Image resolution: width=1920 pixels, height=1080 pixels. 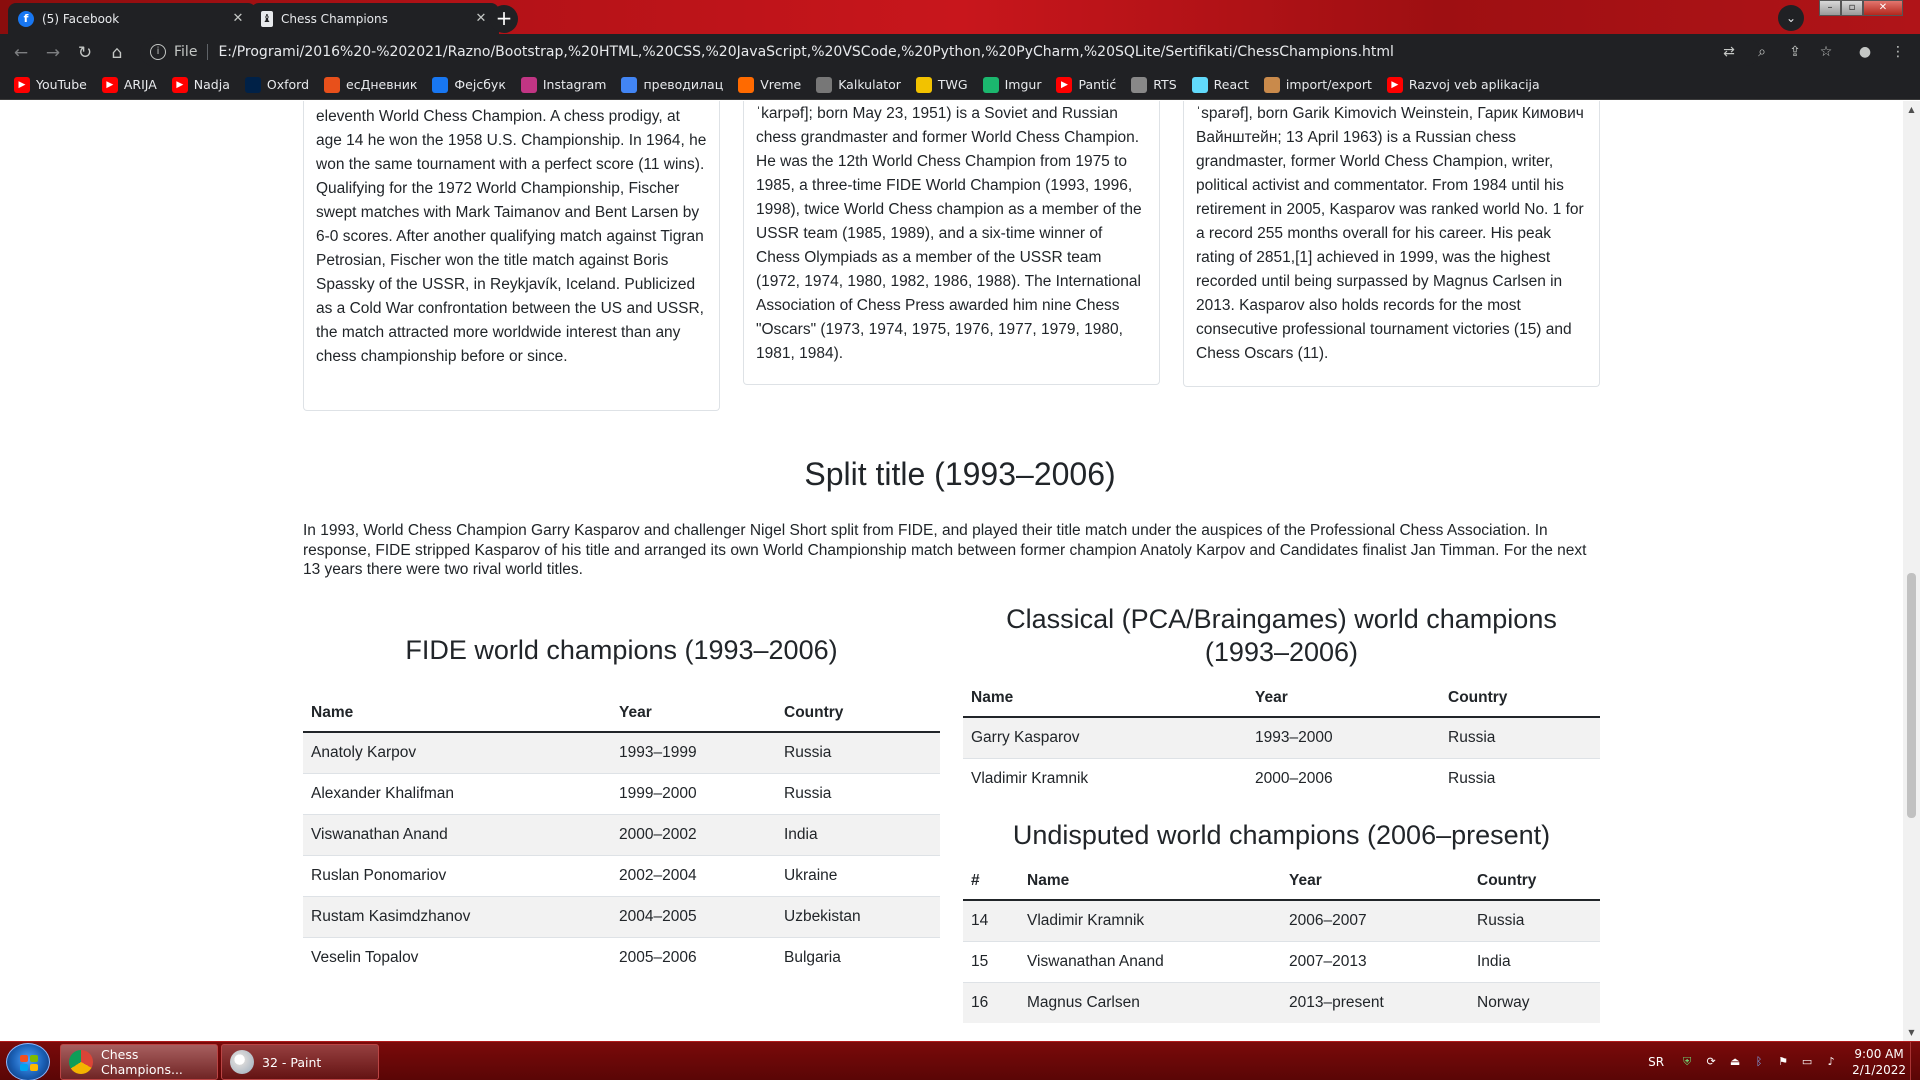 What do you see at coordinates (1865, 52) in the screenshot?
I see `profile-avatar-icon: ●` at bounding box center [1865, 52].